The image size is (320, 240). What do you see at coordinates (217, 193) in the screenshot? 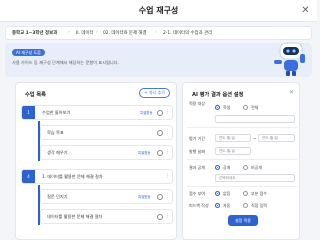
I see `radio-none` at bounding box center [217, 193].